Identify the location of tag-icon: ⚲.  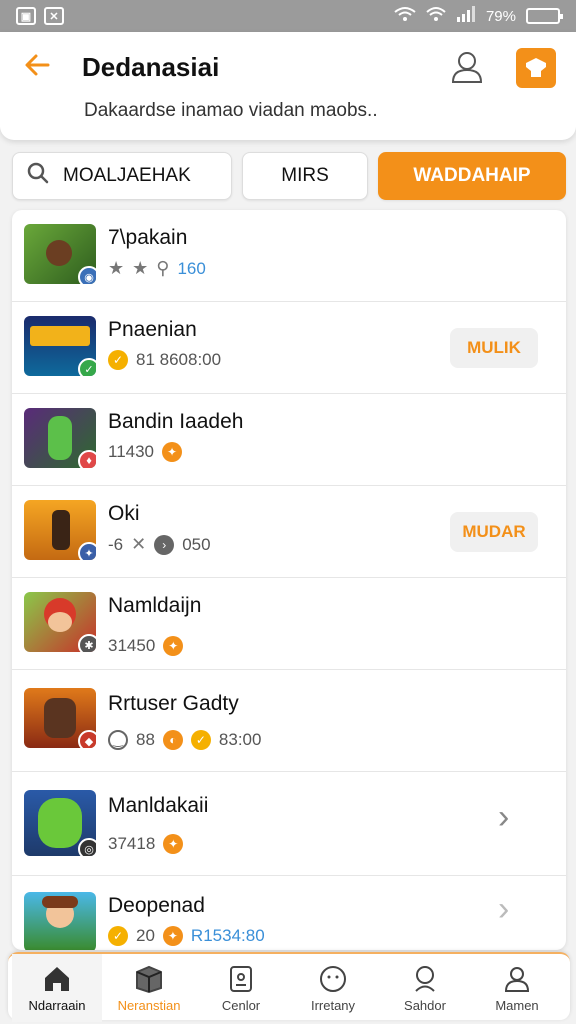
(163, 268).